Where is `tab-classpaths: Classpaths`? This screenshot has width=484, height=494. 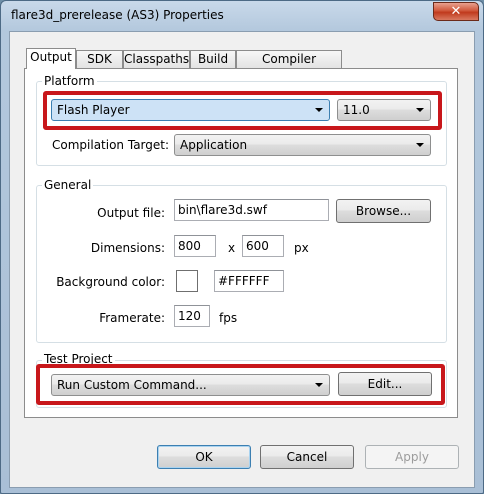 tab-classpaths: Classpaths is located at coordinates (156, 59).